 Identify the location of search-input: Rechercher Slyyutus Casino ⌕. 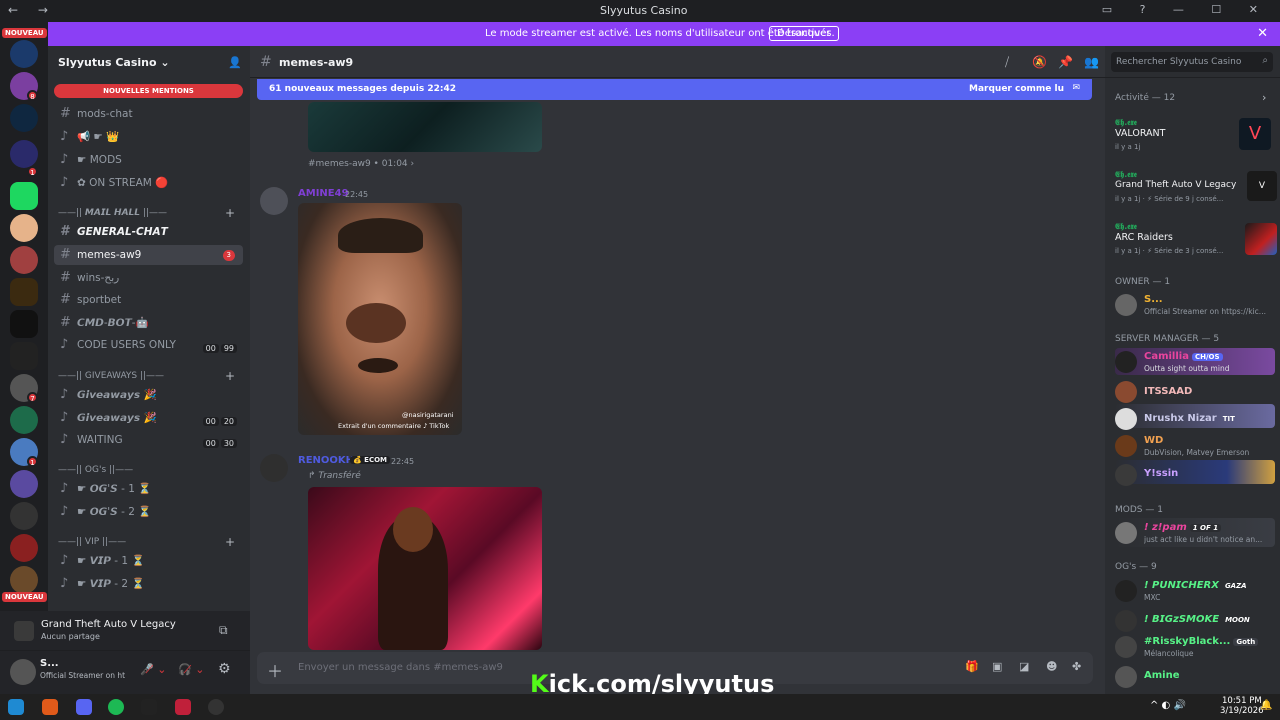
(1192, 62).